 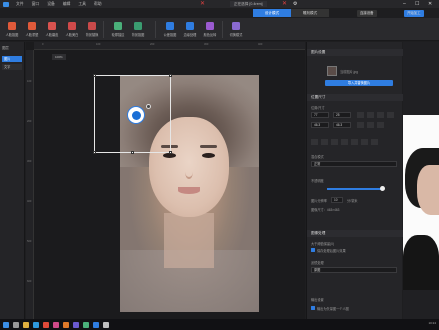 I want to click on height-field: 46.3, so click(x=342, y=125).